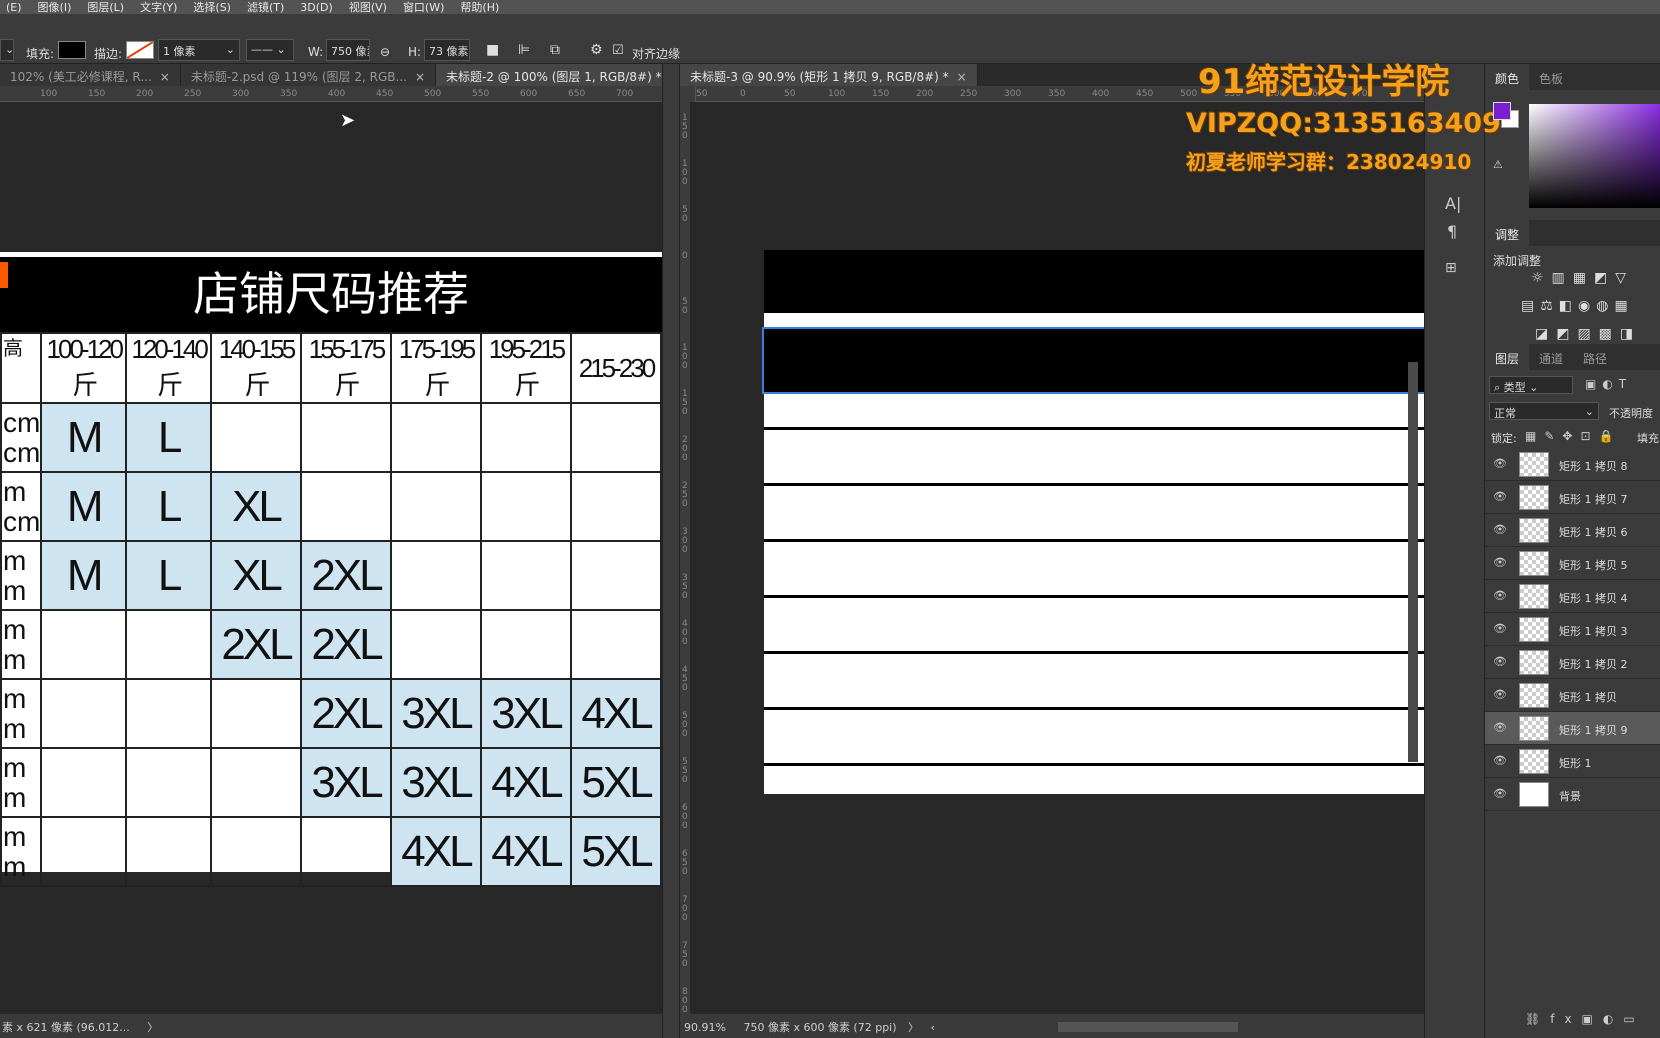  I want to click on tab-swatches: 色板, so click(1551, 77).